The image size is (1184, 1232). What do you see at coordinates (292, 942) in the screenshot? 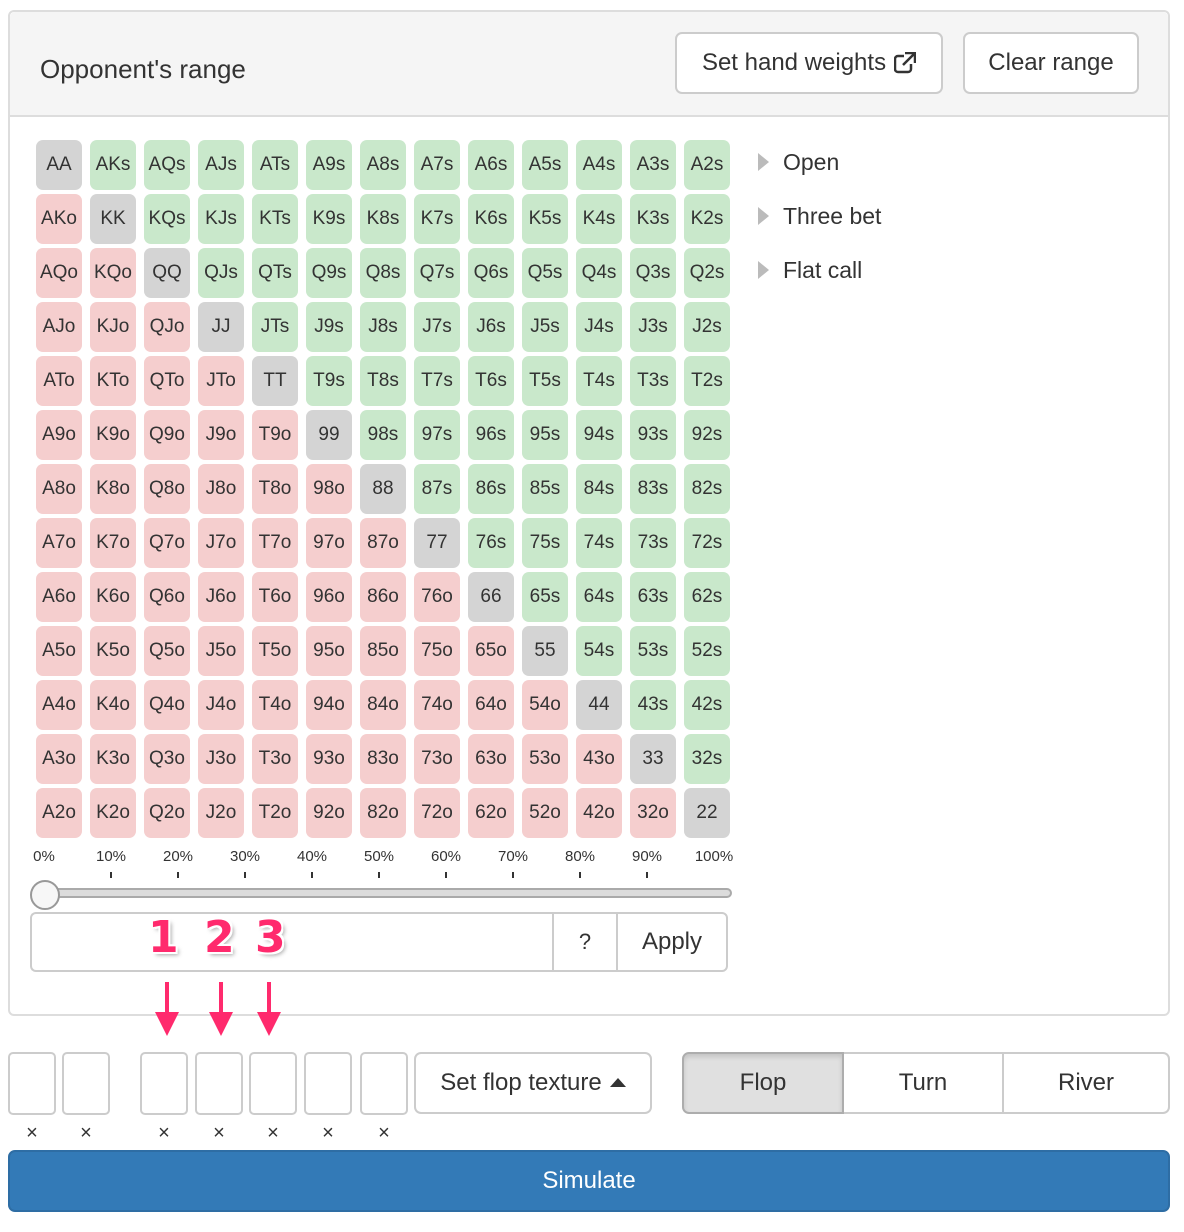
I see `range-text-input` at bounding box center [292, 942].